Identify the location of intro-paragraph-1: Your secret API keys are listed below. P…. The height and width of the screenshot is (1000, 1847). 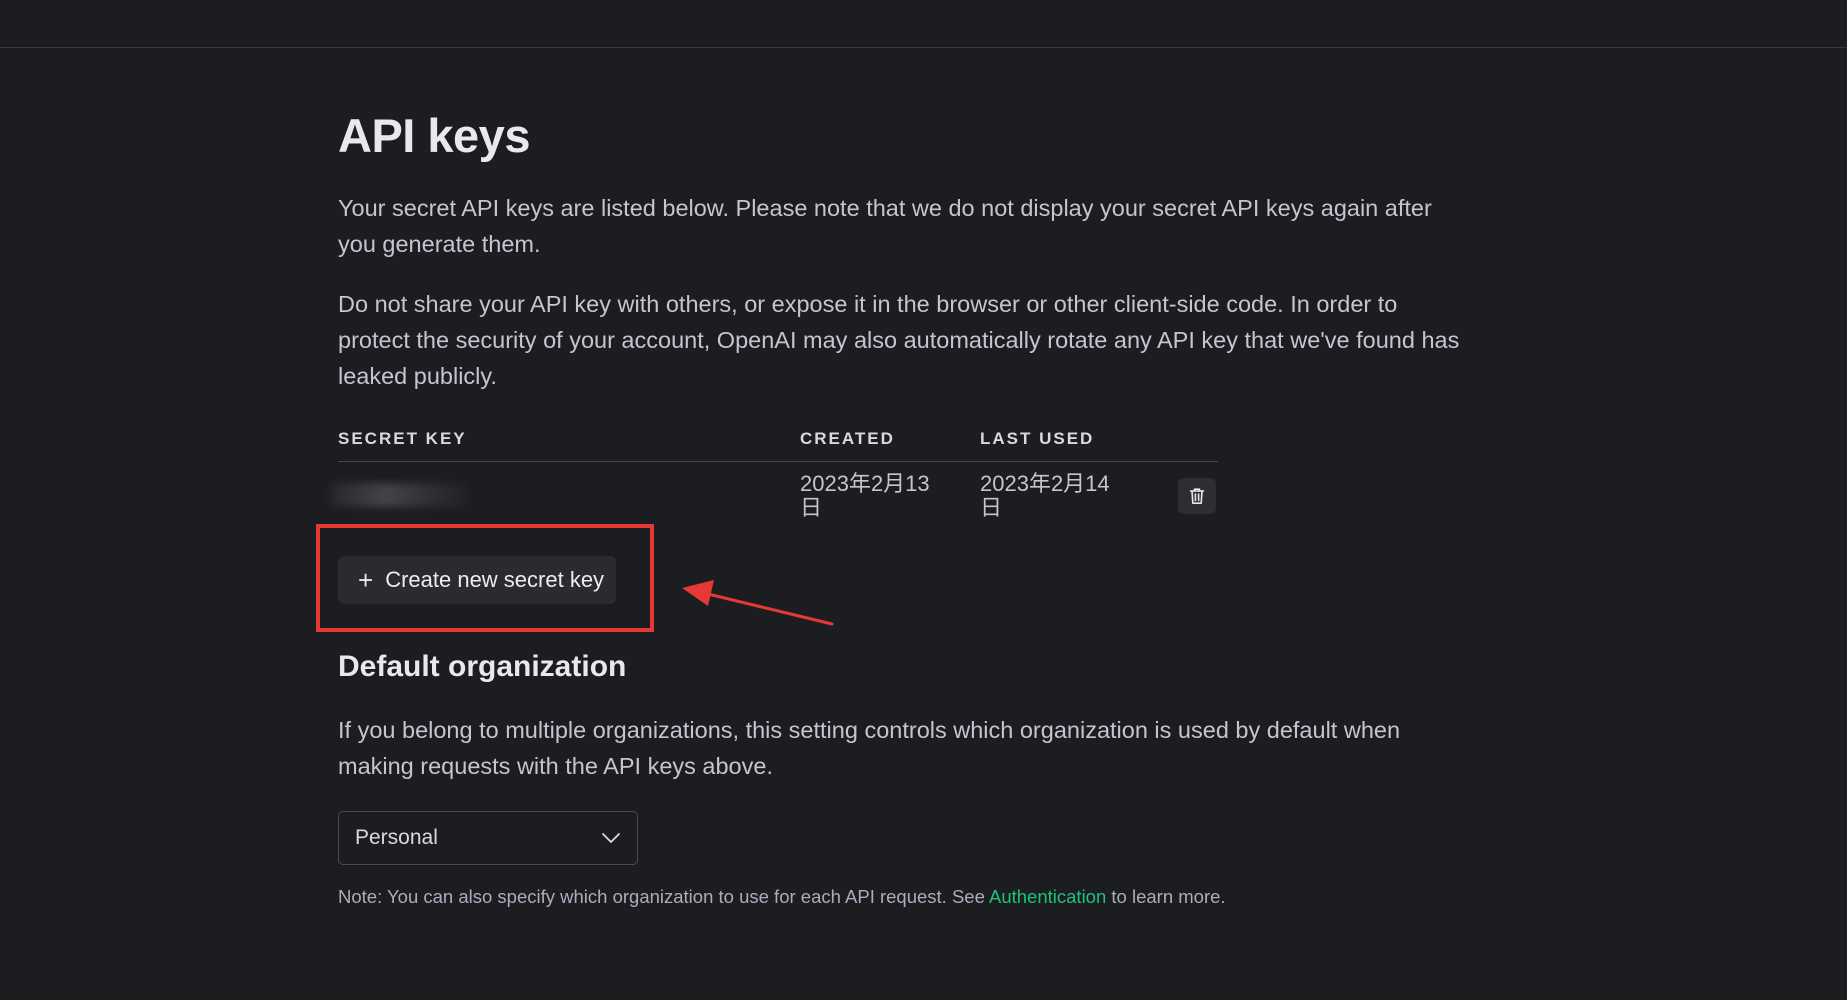
(885, 226).